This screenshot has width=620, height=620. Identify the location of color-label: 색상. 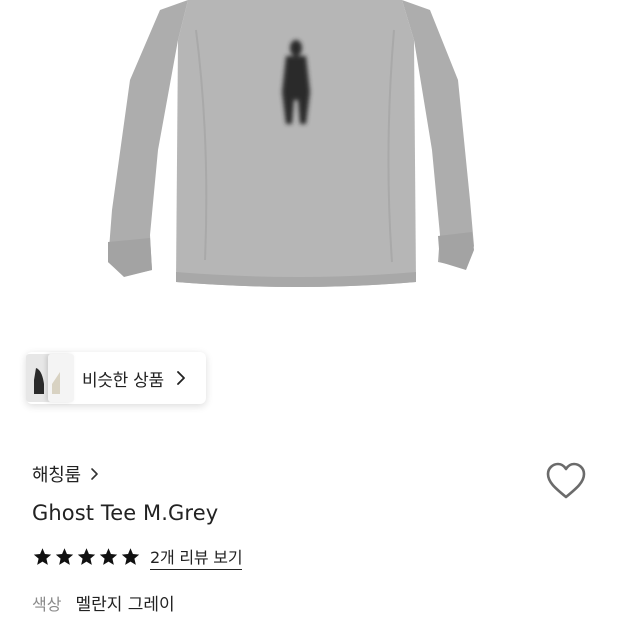
(47, 604).